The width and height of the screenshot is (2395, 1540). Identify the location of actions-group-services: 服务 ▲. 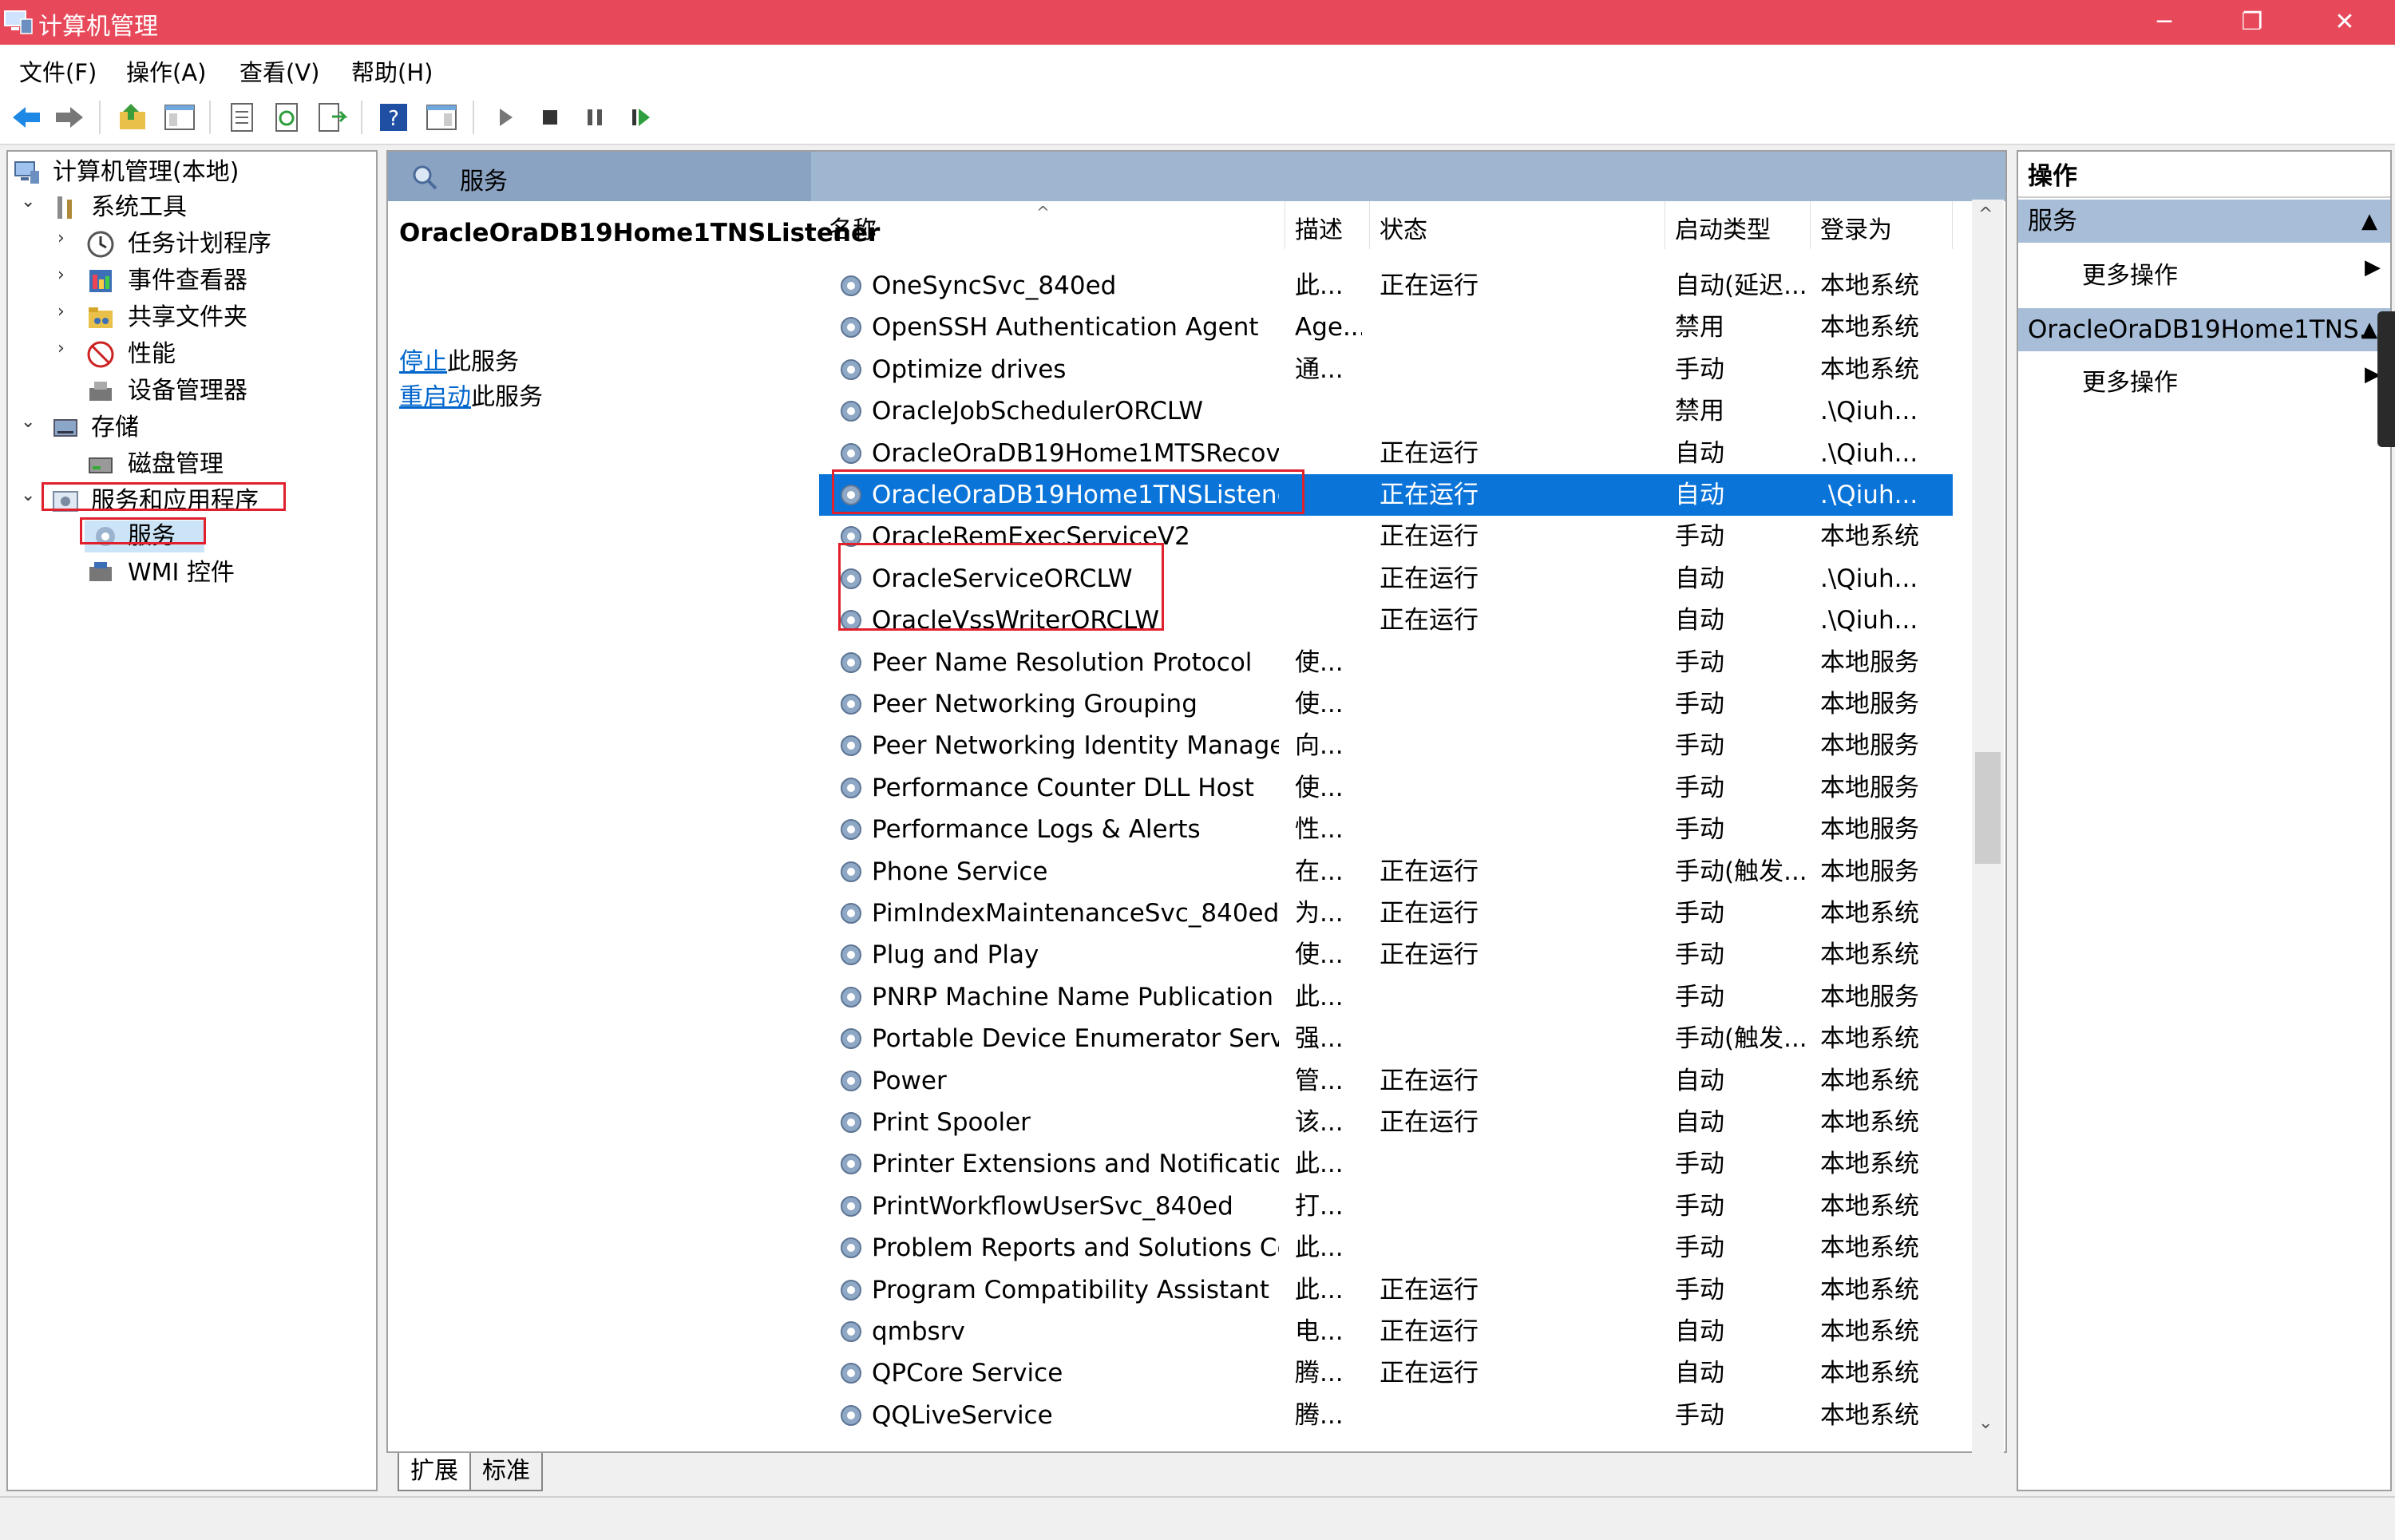
(2204, 221).